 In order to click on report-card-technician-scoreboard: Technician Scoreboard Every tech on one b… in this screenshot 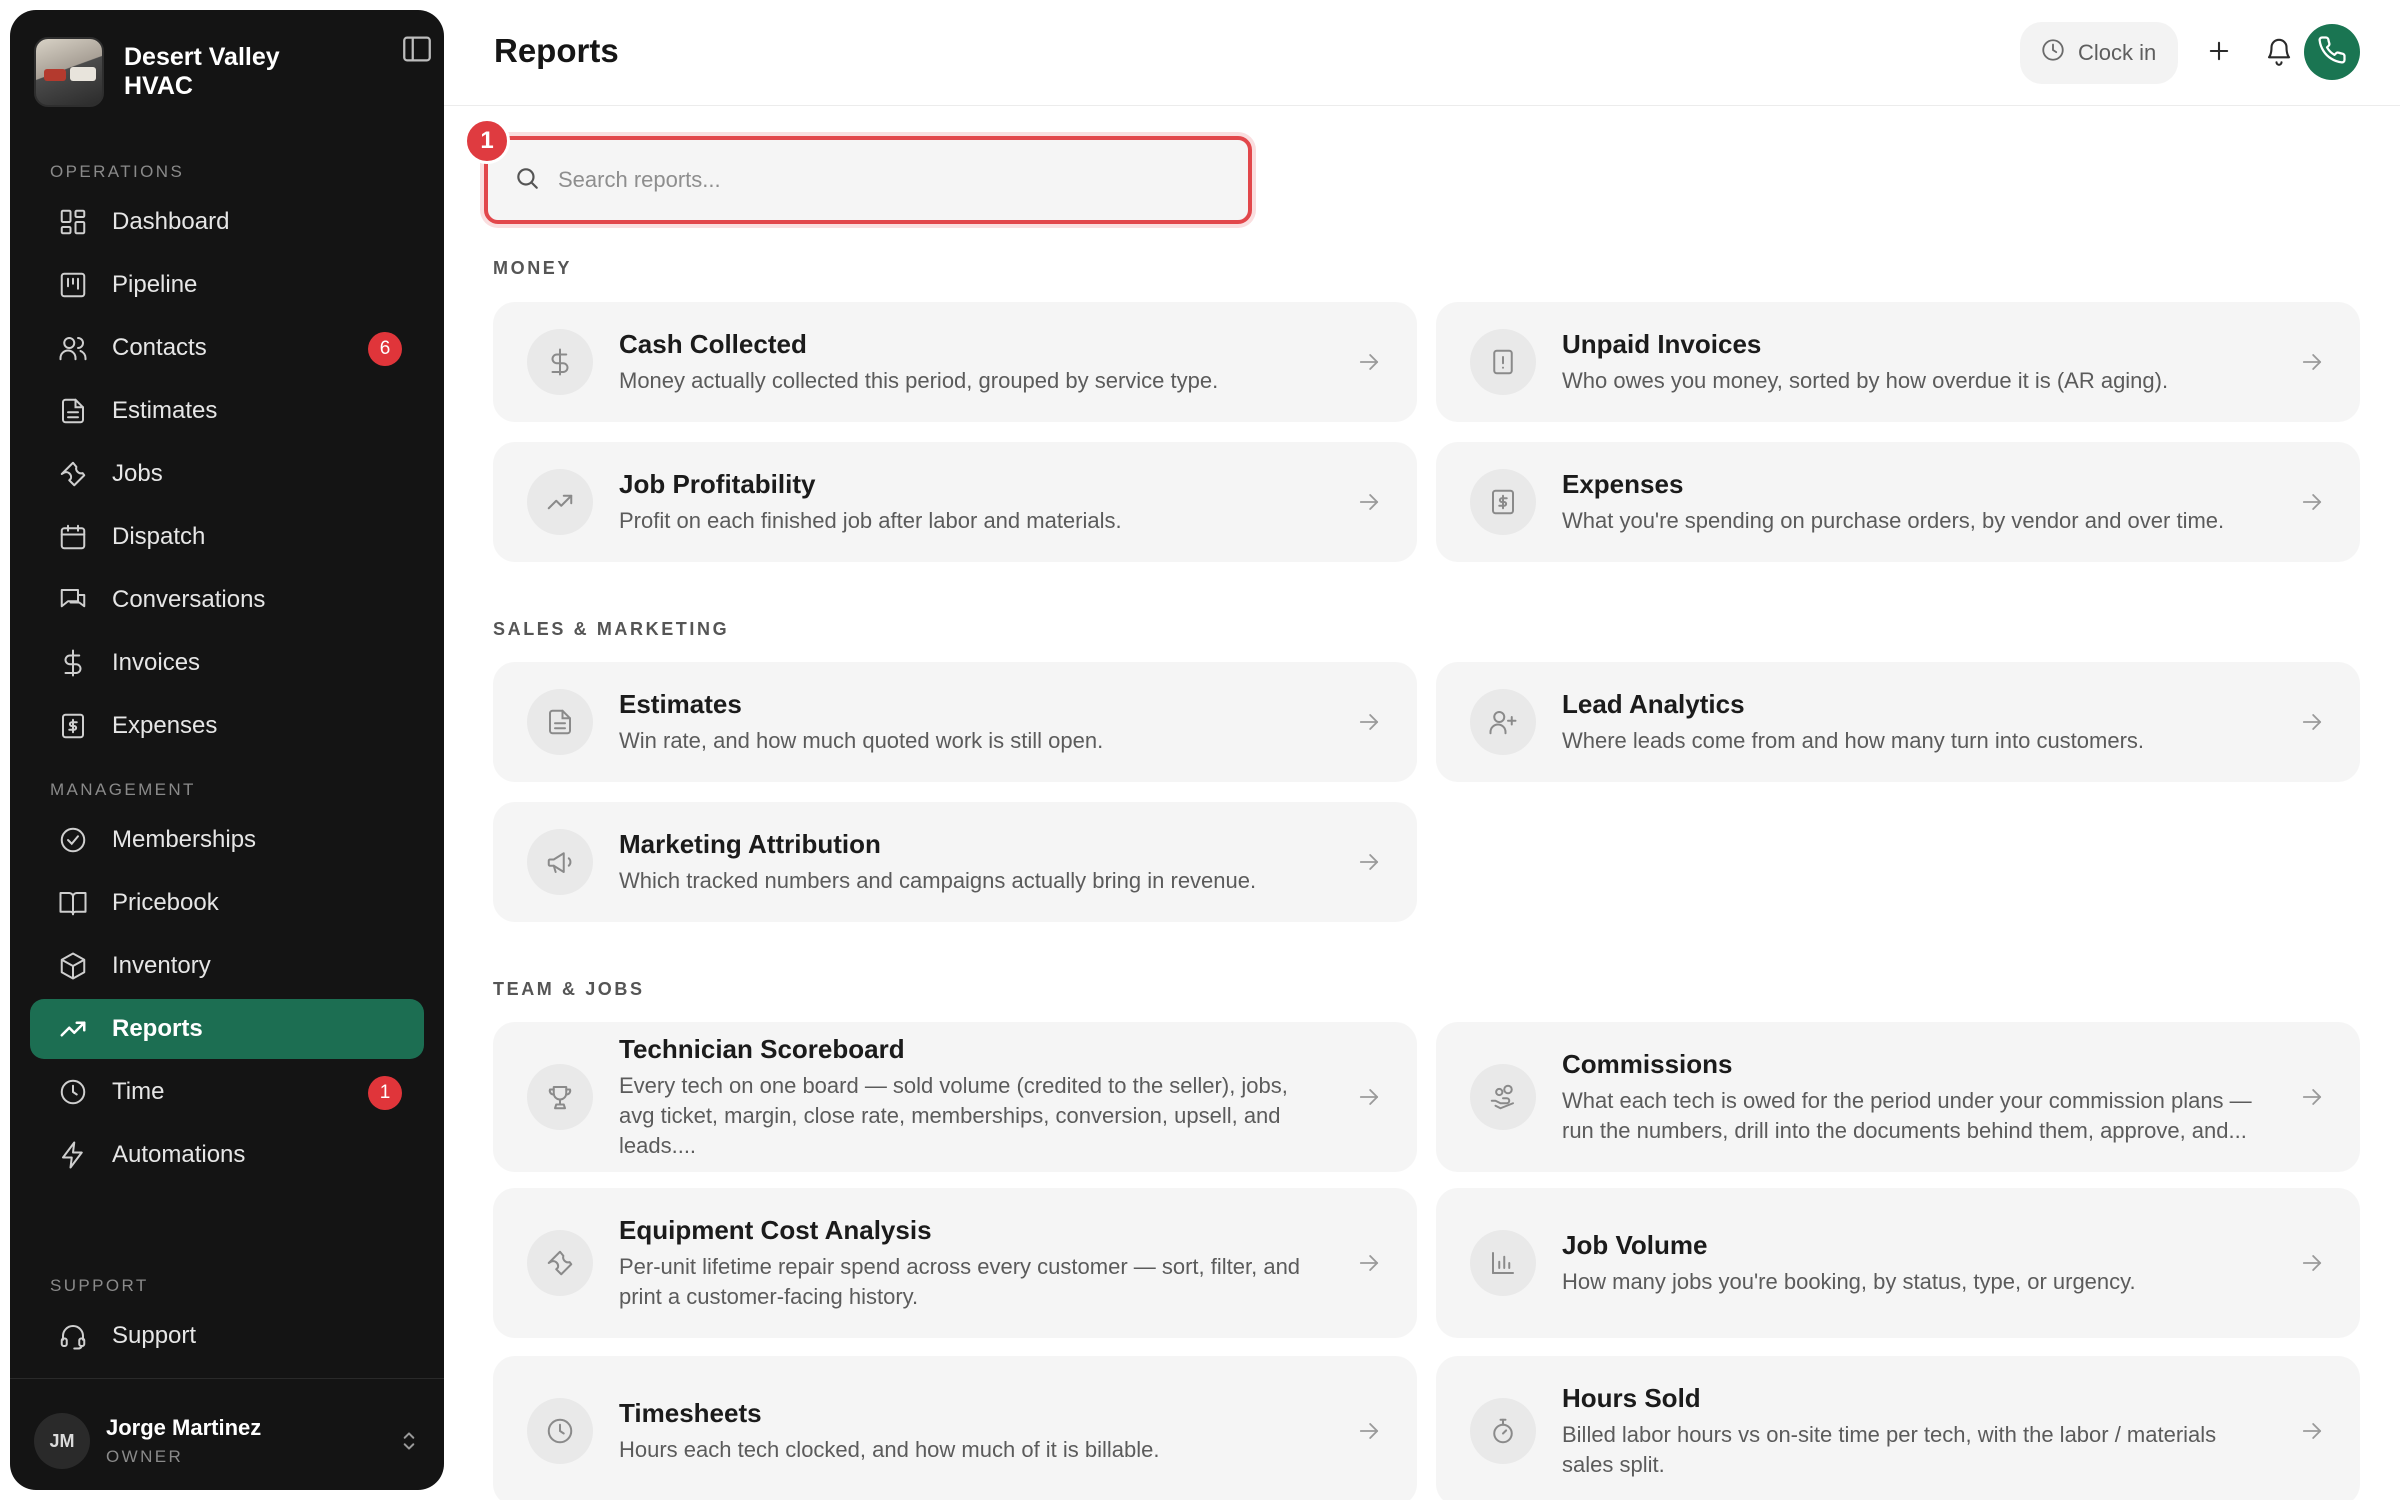, I will do `click(955, 1097)`.